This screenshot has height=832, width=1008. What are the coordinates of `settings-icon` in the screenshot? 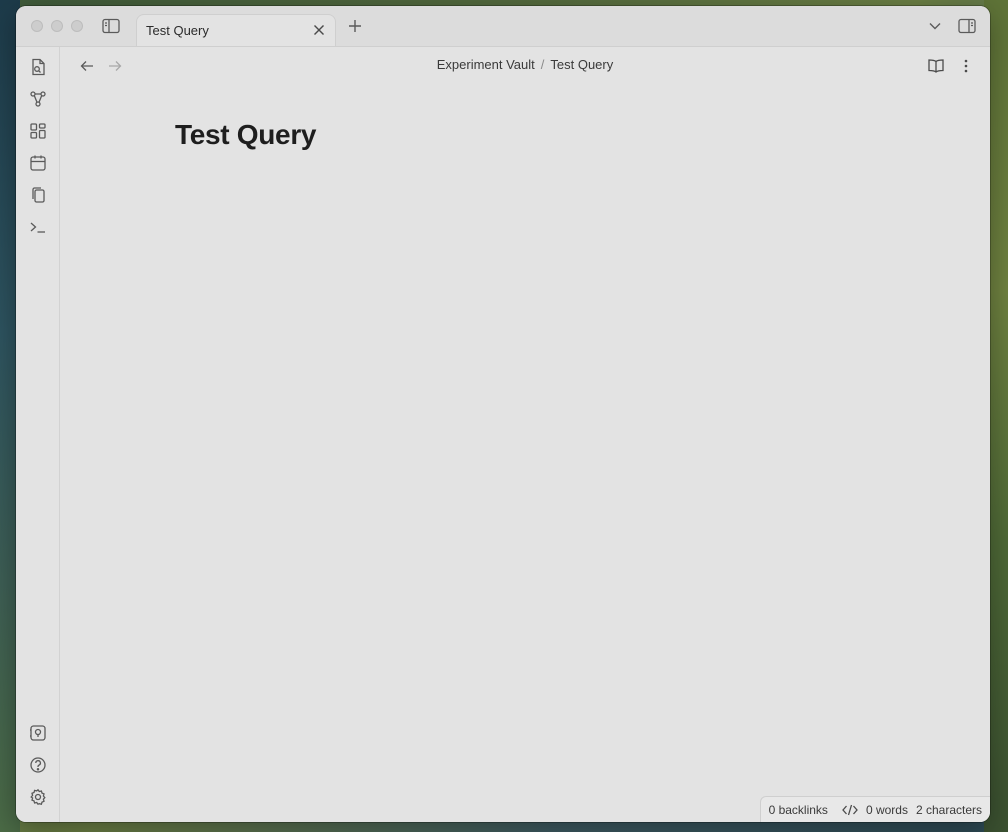 It's located at (38, 797).